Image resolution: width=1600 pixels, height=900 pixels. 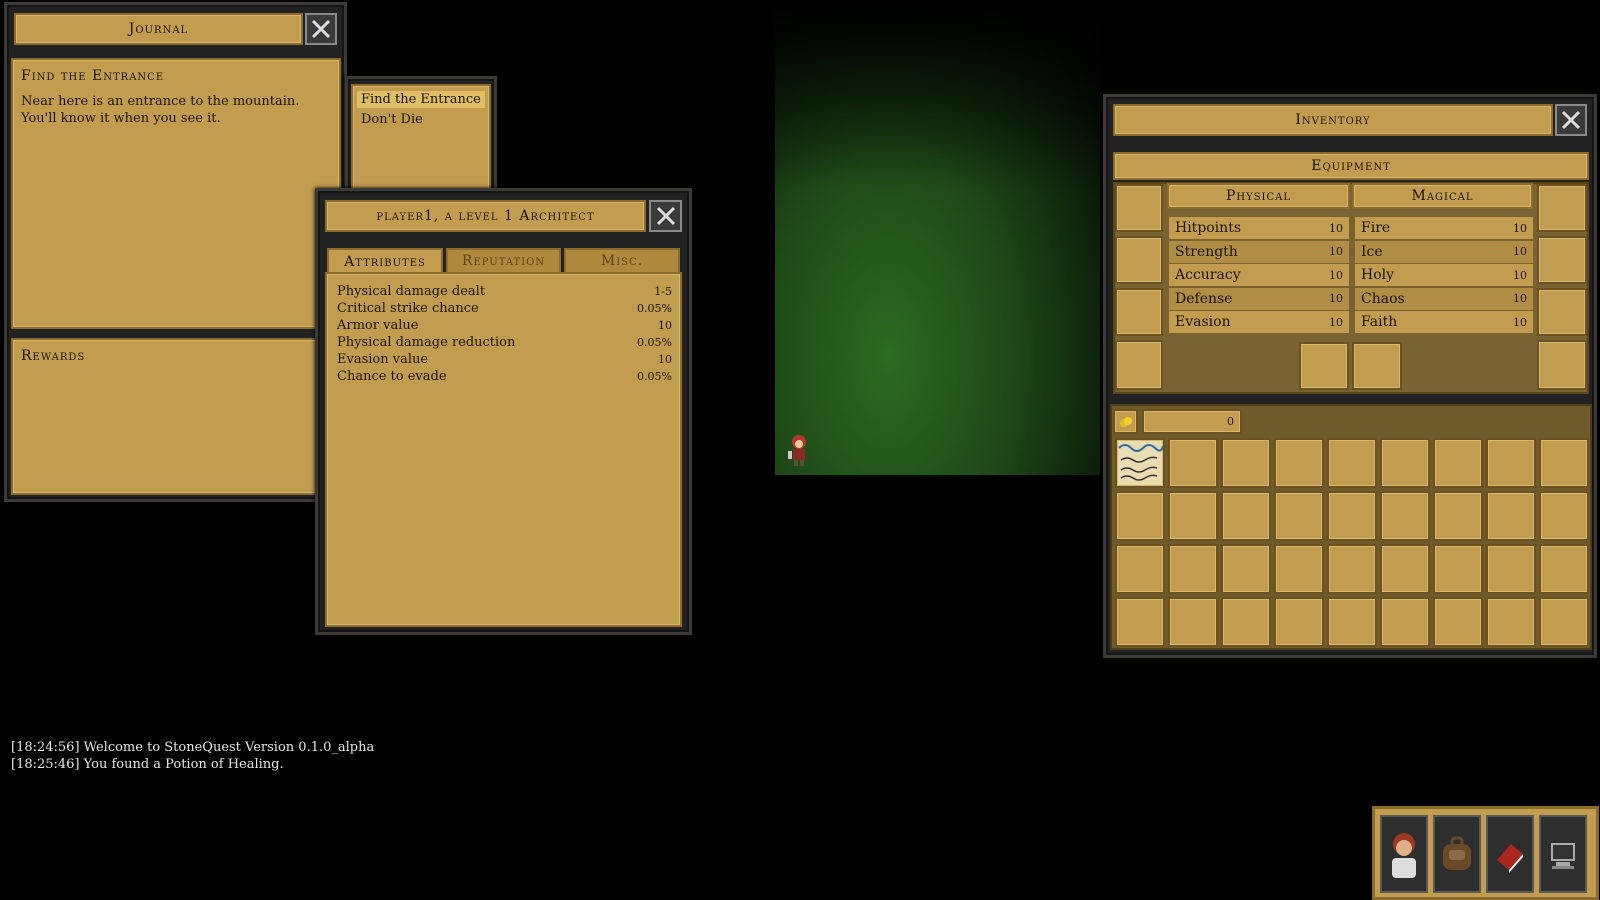 I want to click on stat-label: Defense, so click(x=1204, y=298).